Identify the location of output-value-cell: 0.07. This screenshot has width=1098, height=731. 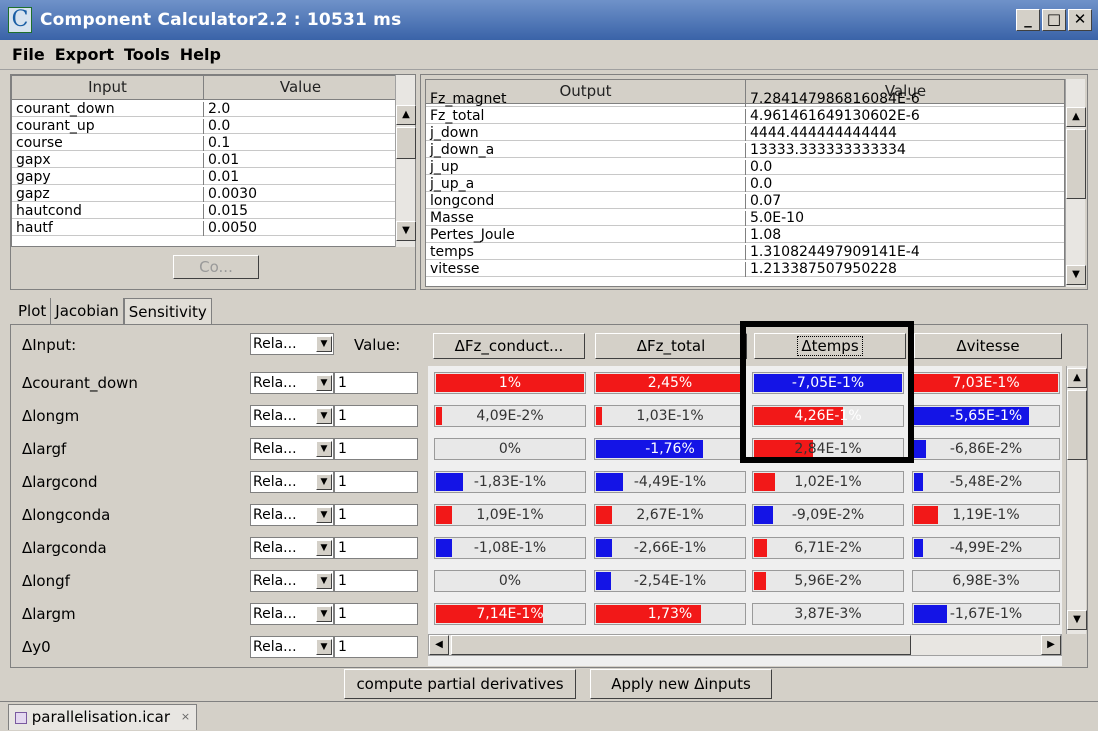
(905, 201).